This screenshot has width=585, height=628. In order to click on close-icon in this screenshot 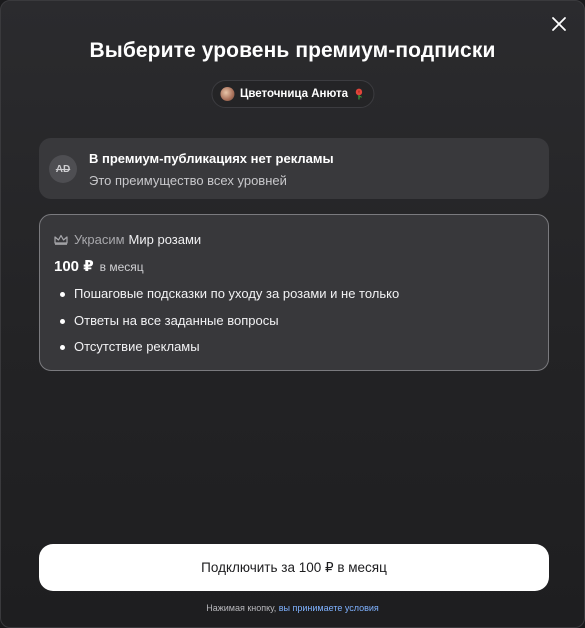, I will do `click(559, 24)`.